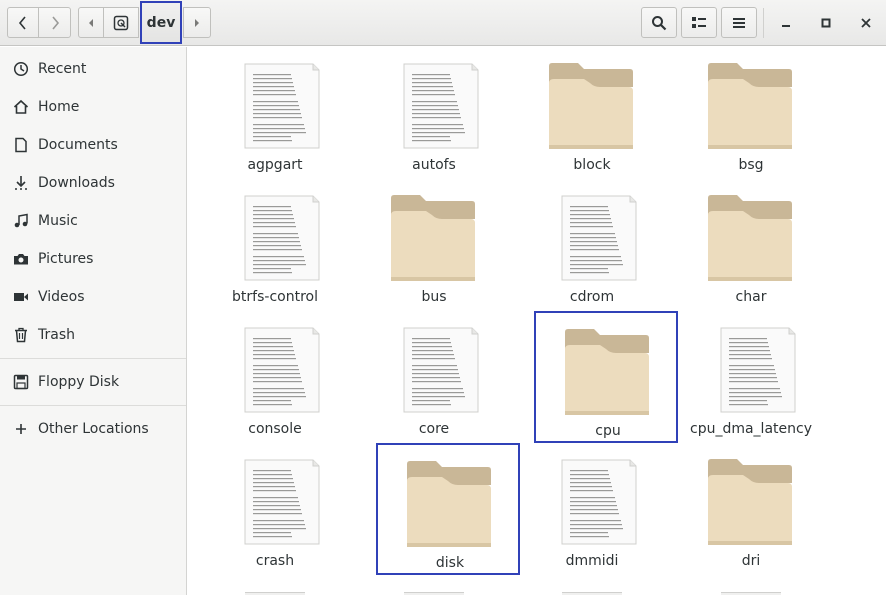  I want to click on item-name: dmmidi, so click(592, 561).